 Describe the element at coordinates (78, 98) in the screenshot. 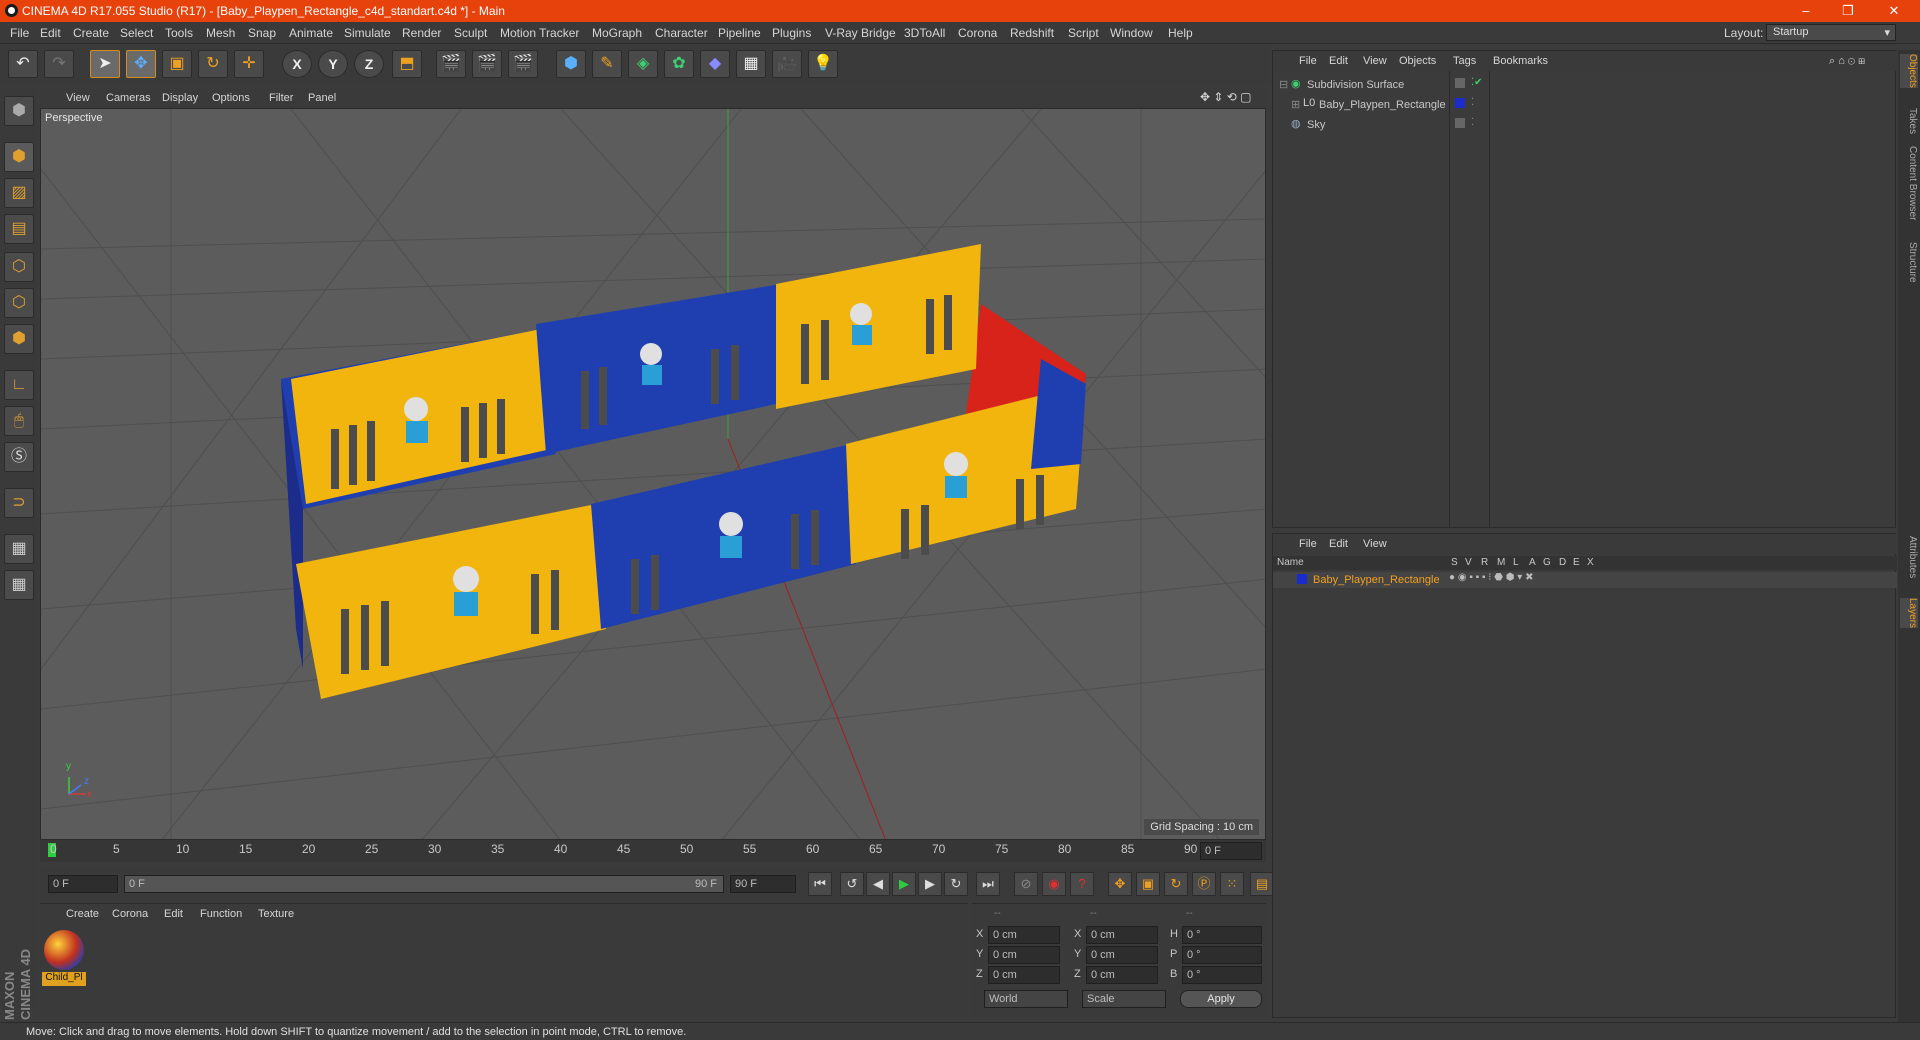

I see `viewport-menu-view: View` at that location.